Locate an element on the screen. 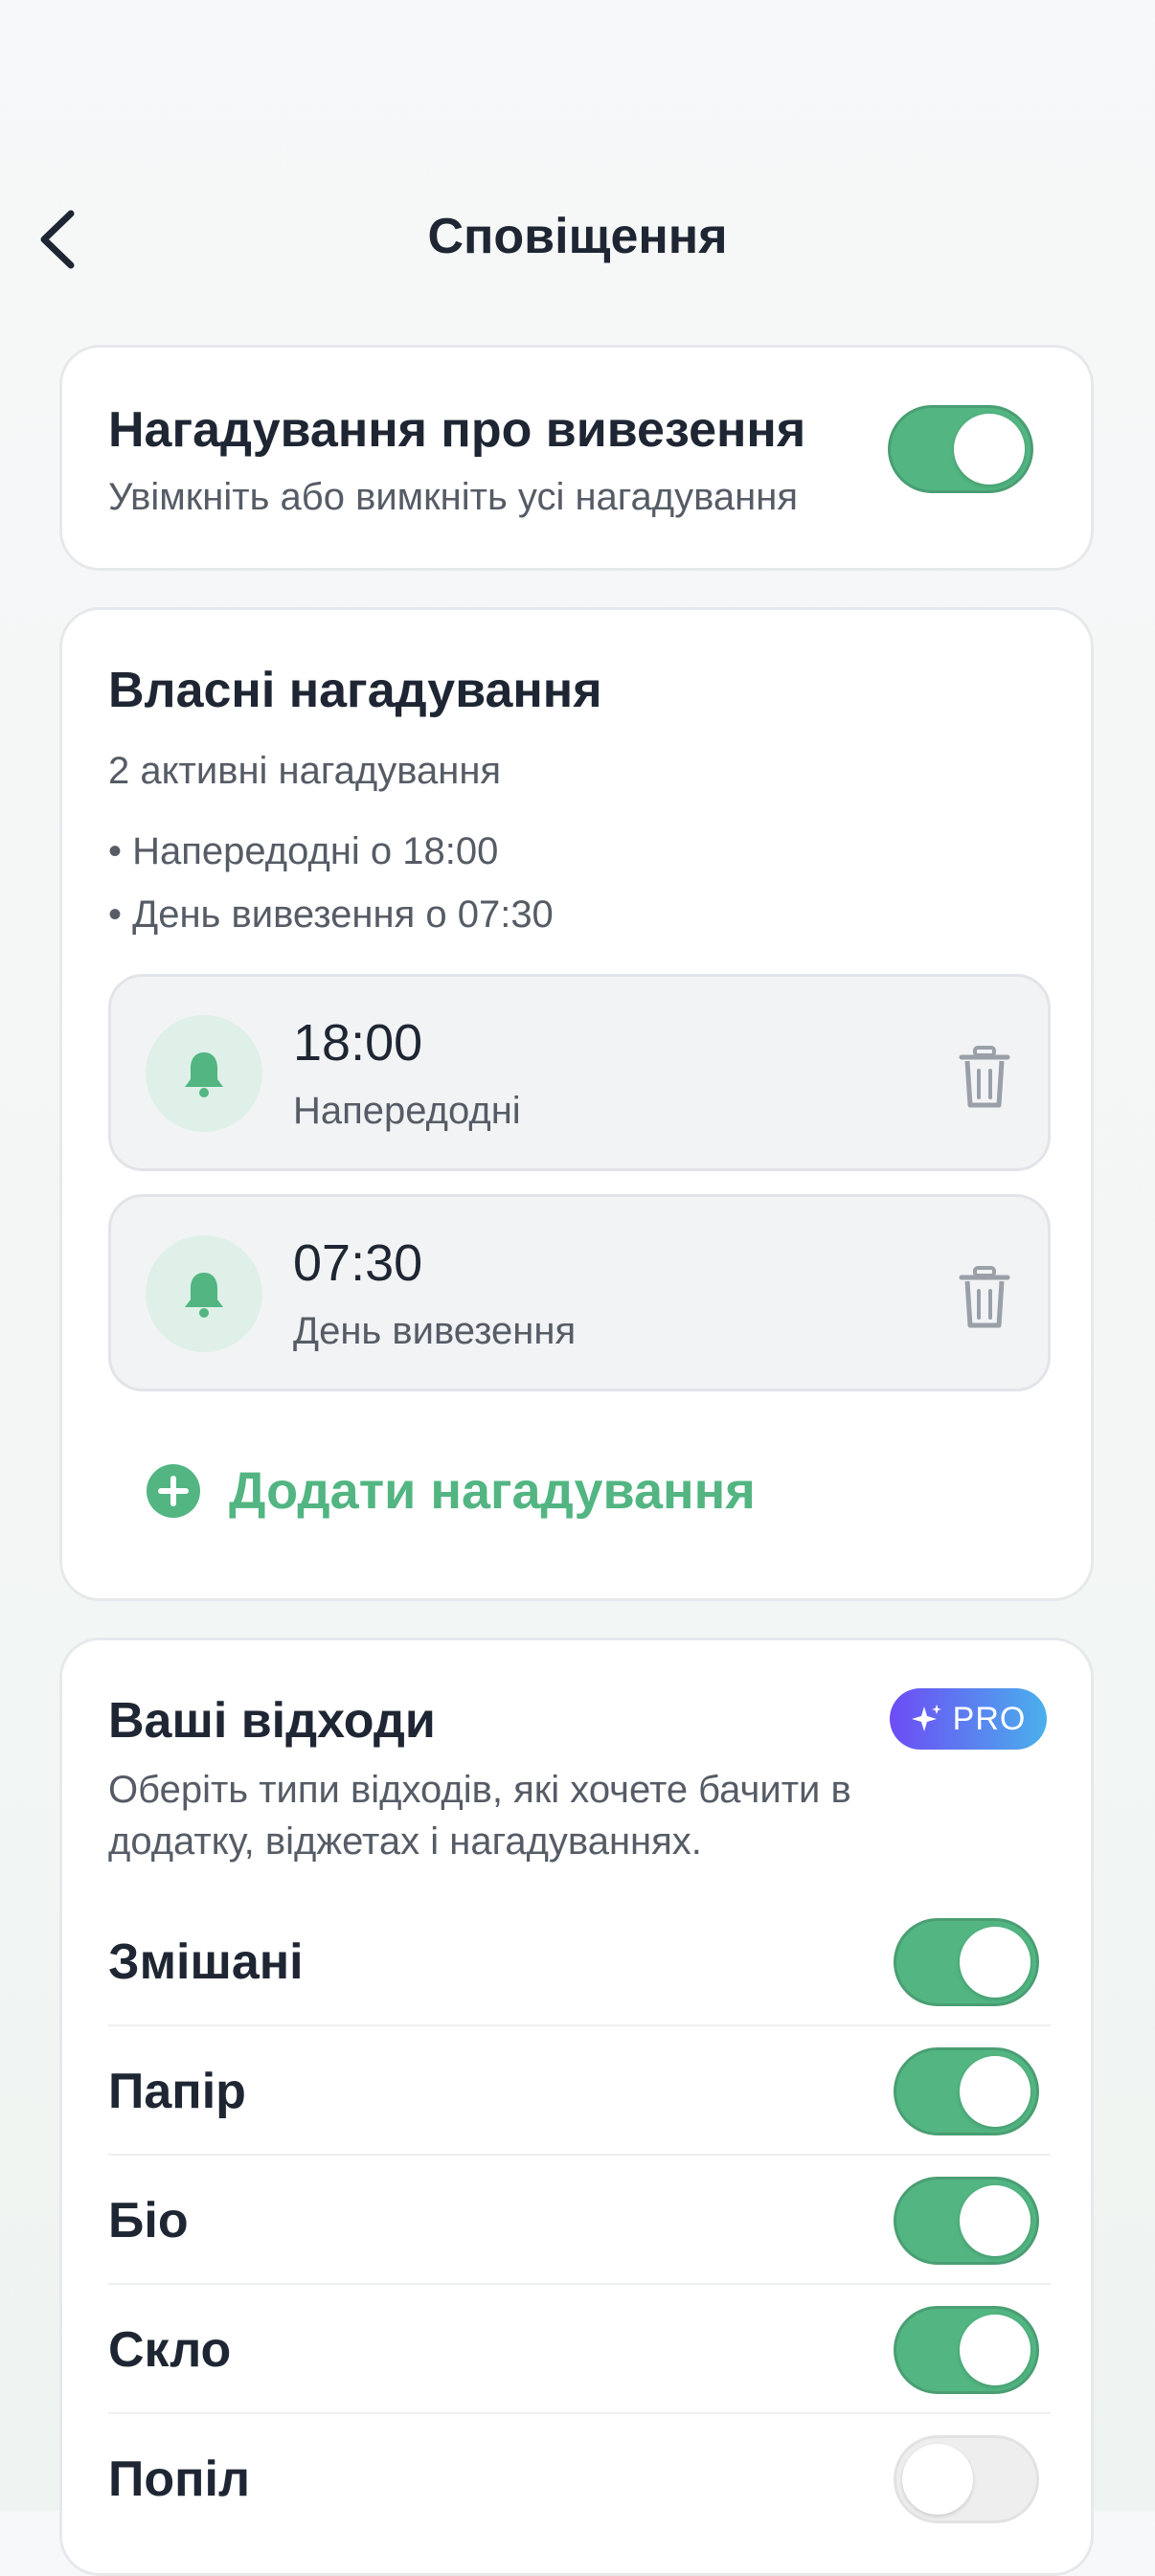 This screenshot has width=1155, height=2576. add-reminder-button: Додати нагадування is located at coordinates (451, 1491).